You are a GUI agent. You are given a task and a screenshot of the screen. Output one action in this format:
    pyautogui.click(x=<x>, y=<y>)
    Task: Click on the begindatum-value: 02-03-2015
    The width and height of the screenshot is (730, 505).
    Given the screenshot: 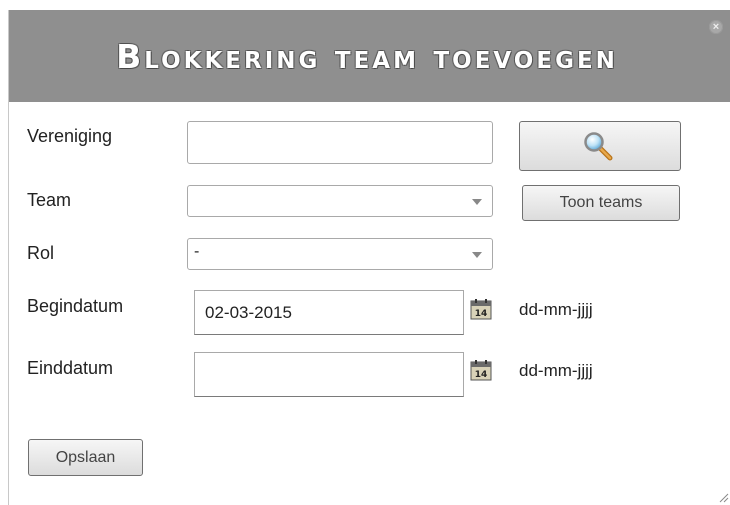 What is the action you would take?
    pyautogui.click(x=248, y=312)
    